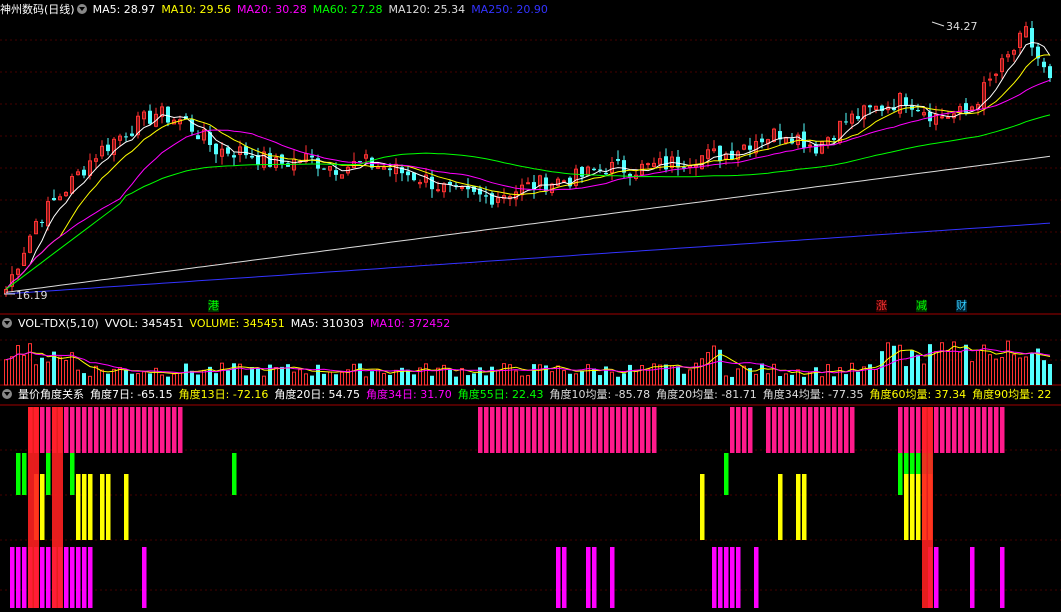  Describe the element at coordinates (327, 323) in the screenshot. I see `indicator-value: MA5: 310303` at that location.